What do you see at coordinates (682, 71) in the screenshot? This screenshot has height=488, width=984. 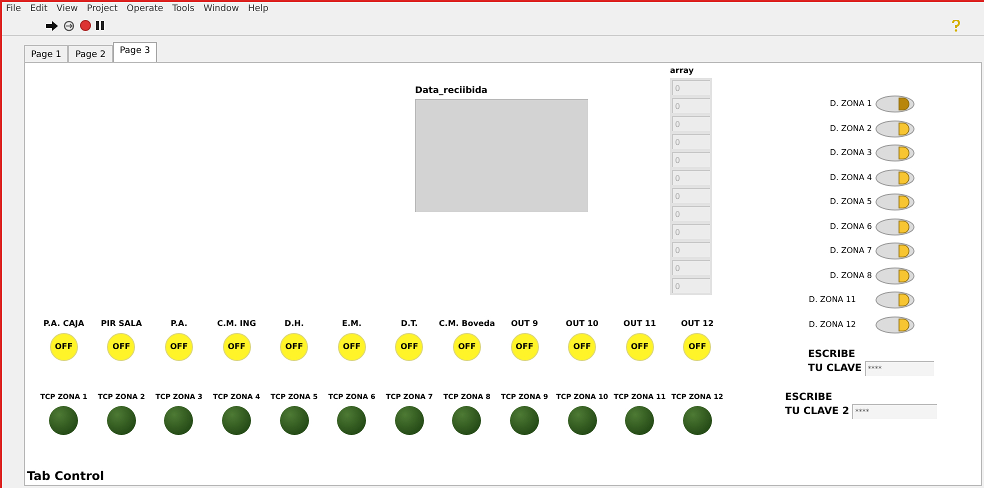 I see `array-label: array` at bounding box center [682, 71].